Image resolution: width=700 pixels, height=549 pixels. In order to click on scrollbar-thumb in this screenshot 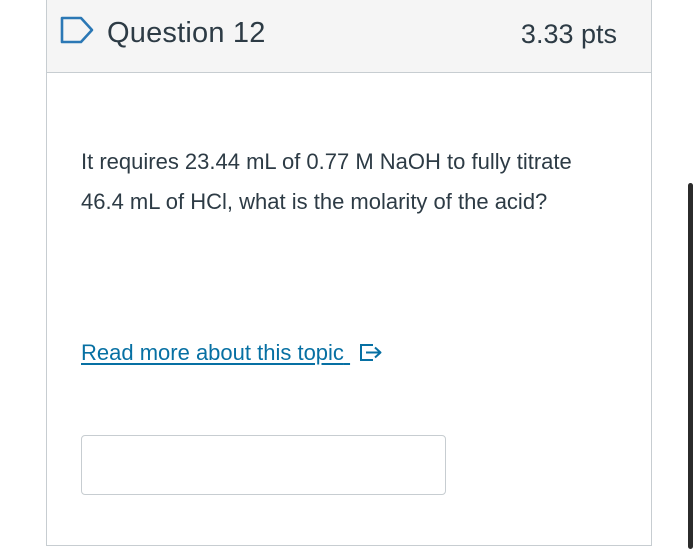, I will do `click(690, 366)`.